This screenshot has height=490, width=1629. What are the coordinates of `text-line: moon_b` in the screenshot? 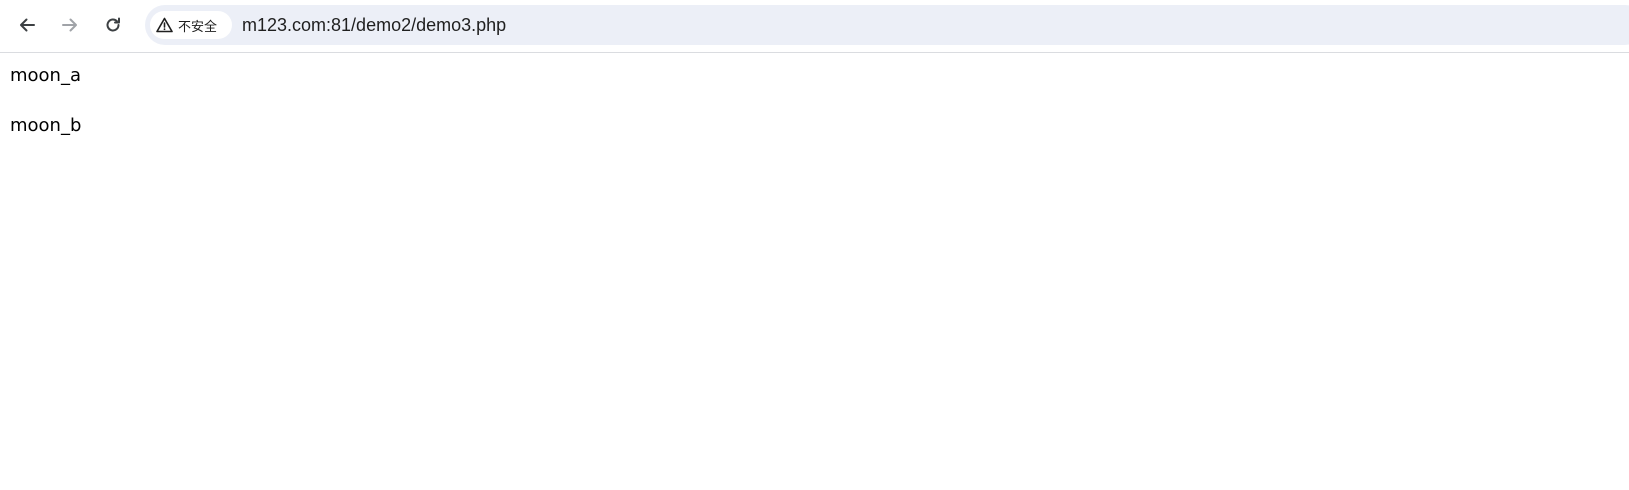 It's located at (46, 125).